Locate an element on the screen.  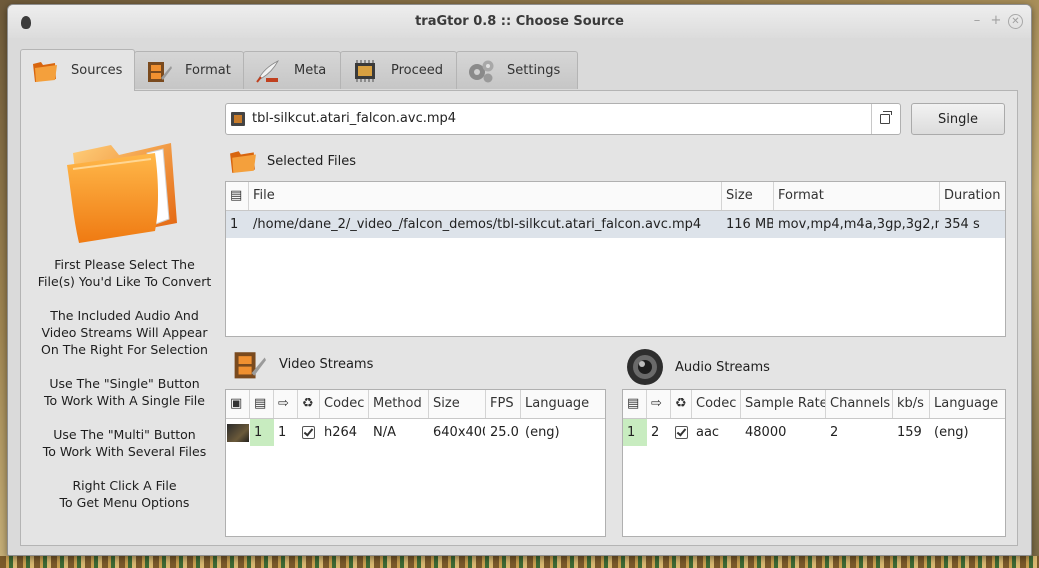
tab-label: Meta is located at coordinates (310, 70).